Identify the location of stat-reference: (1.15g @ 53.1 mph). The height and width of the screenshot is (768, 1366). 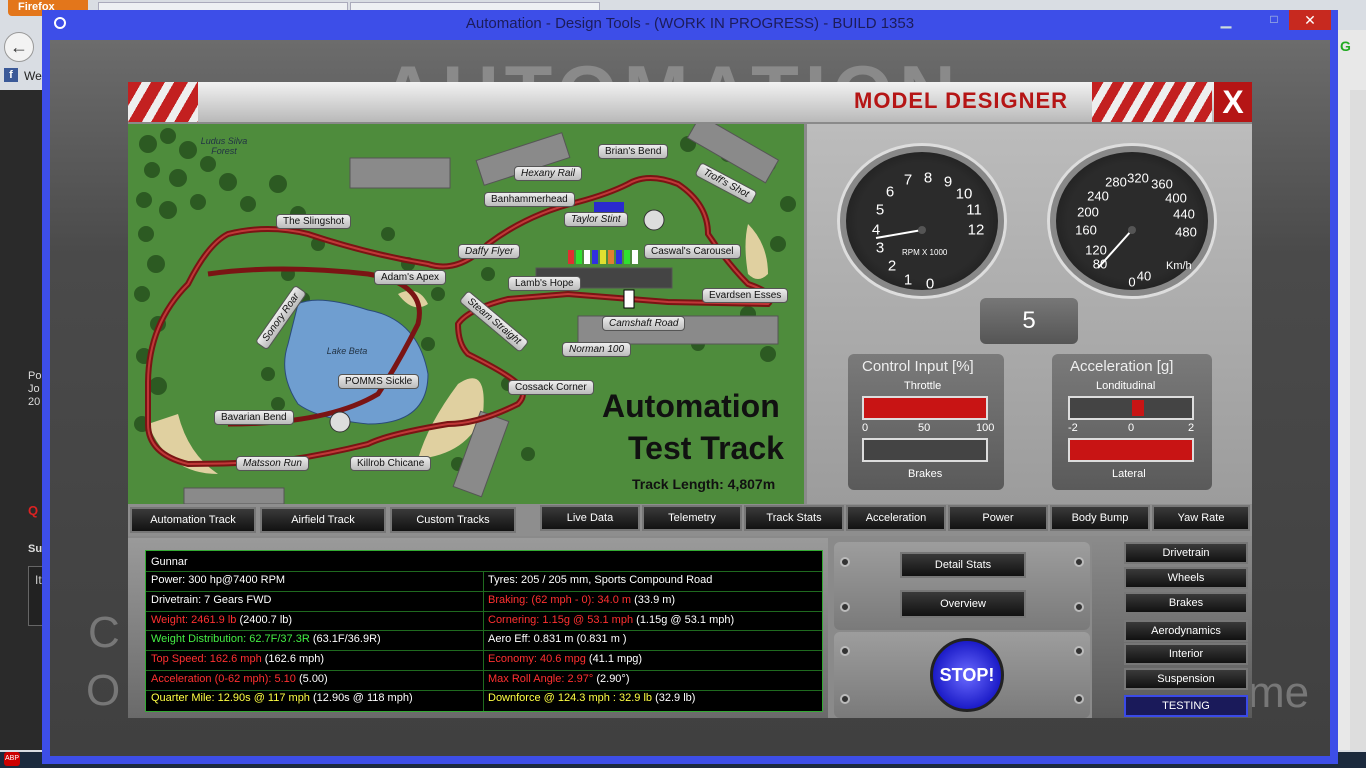
(684, 620).